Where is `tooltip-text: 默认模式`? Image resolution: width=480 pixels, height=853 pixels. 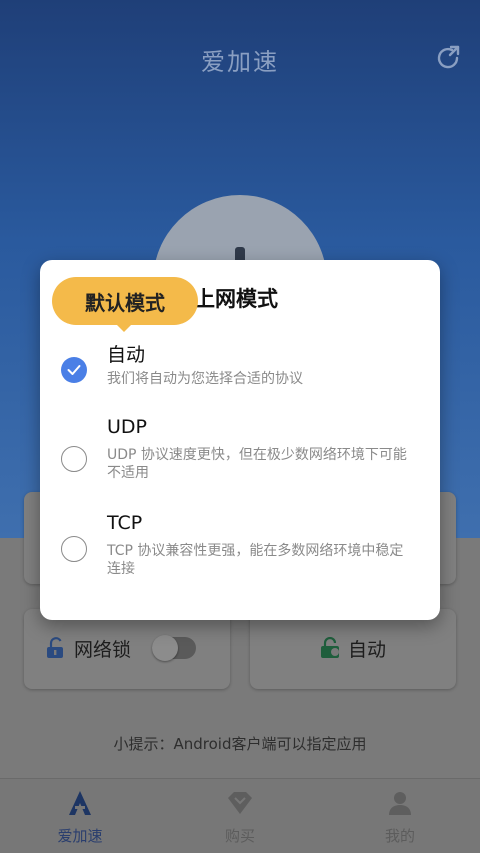
tooltip-text: 默认模式 is located at coordinates (125, 303).